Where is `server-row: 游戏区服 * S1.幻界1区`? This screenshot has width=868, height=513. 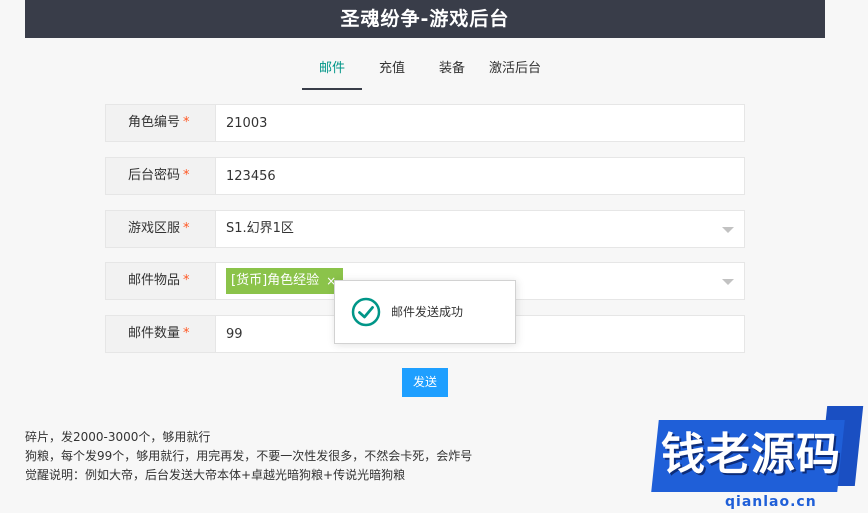
server-row: 游戏区服 * S1.幻界1区 is located at coordinates (425, 229).